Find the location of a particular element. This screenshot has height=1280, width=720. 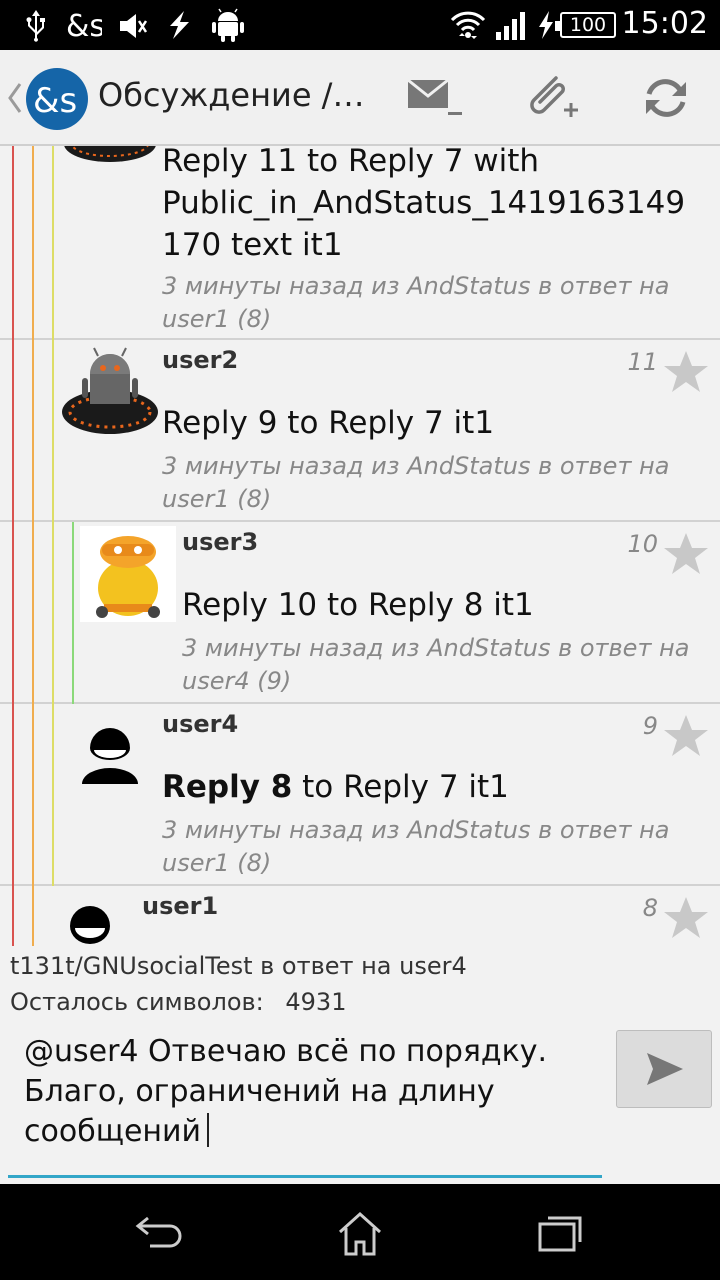

andstatus-notification-icon: &s is located at coordinates (84, 25).